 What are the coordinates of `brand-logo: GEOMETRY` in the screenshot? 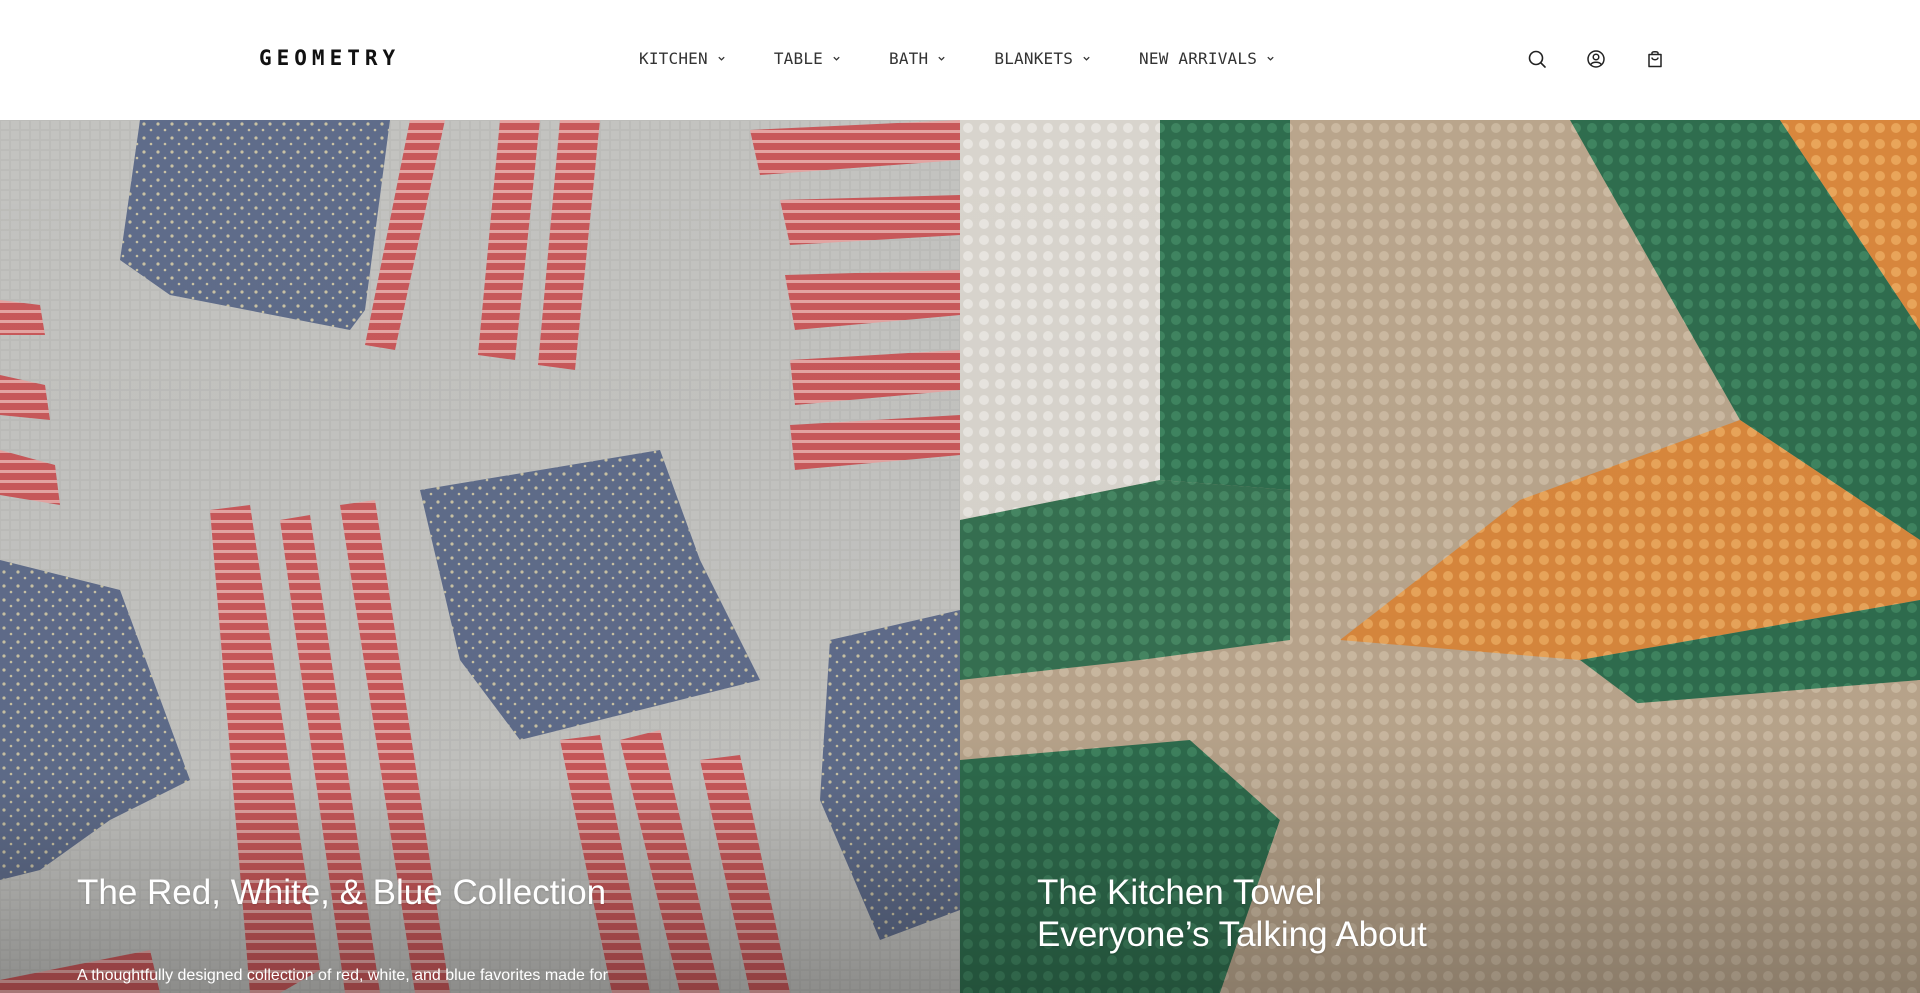 It's located at (329, 58).